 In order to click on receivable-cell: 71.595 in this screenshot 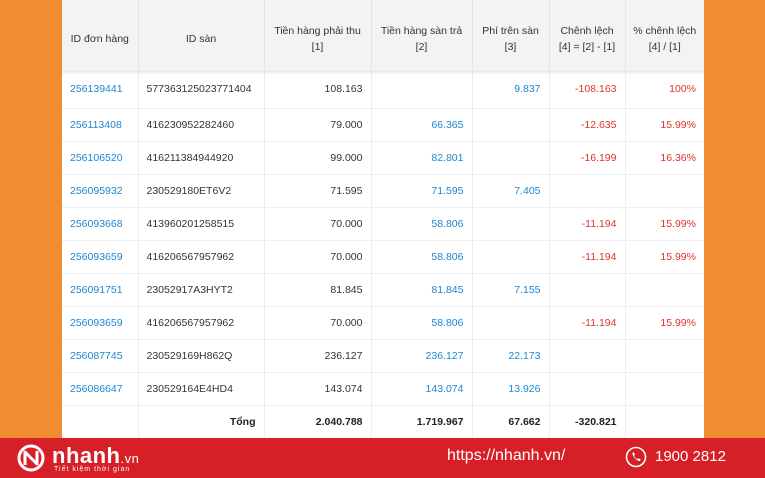, I will do `click(318, 190)`.